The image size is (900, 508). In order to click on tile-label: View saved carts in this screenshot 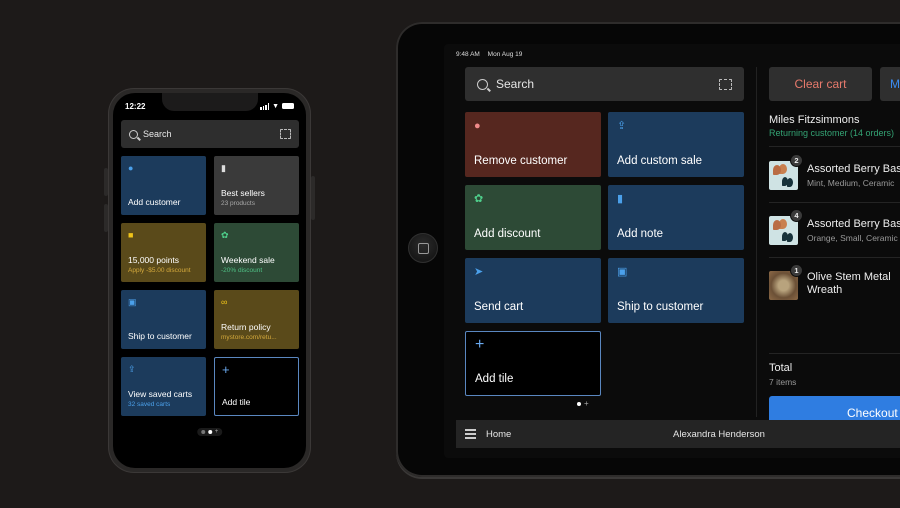, I will do `click(160, 394)`.